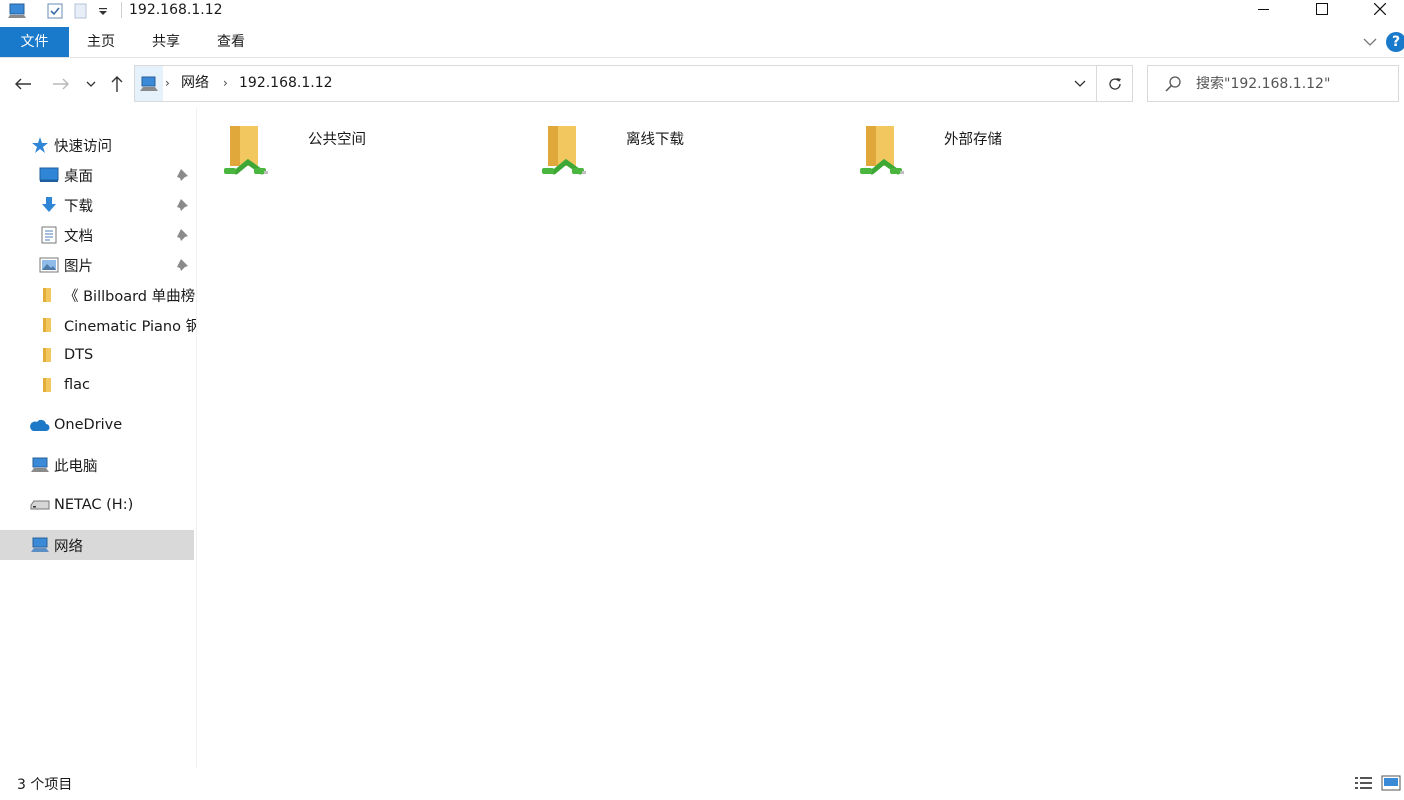 The image size is (1404, 800). Describe the element at coordinates (1391, 783) in the screenshot. I see `large-icons-view-icon` at that location.